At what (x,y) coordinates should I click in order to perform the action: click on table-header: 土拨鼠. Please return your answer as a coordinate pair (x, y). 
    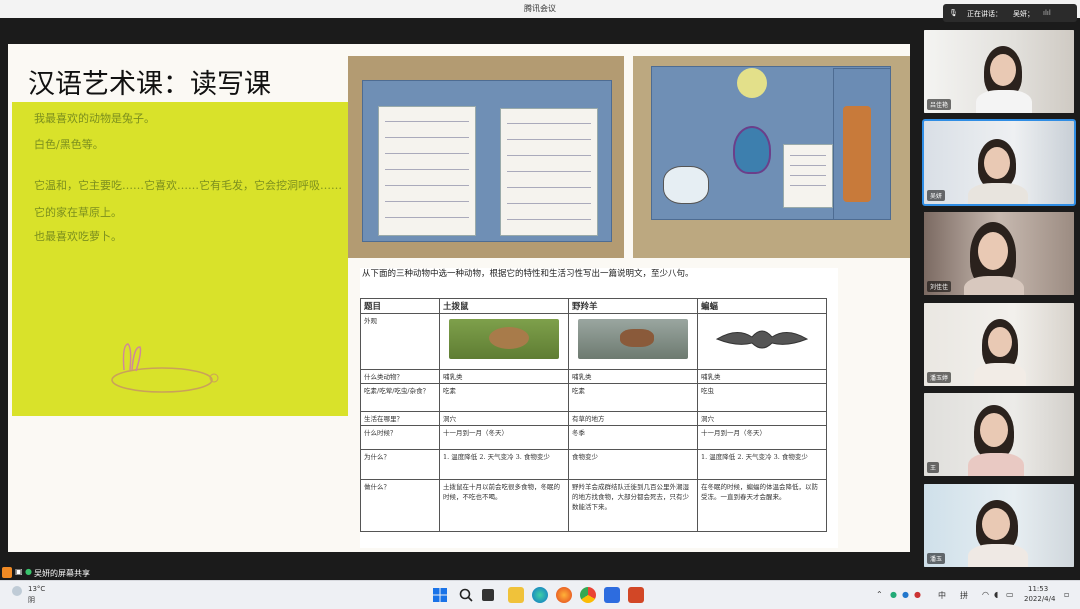
    Looking at the image, I should click on (504, 306).